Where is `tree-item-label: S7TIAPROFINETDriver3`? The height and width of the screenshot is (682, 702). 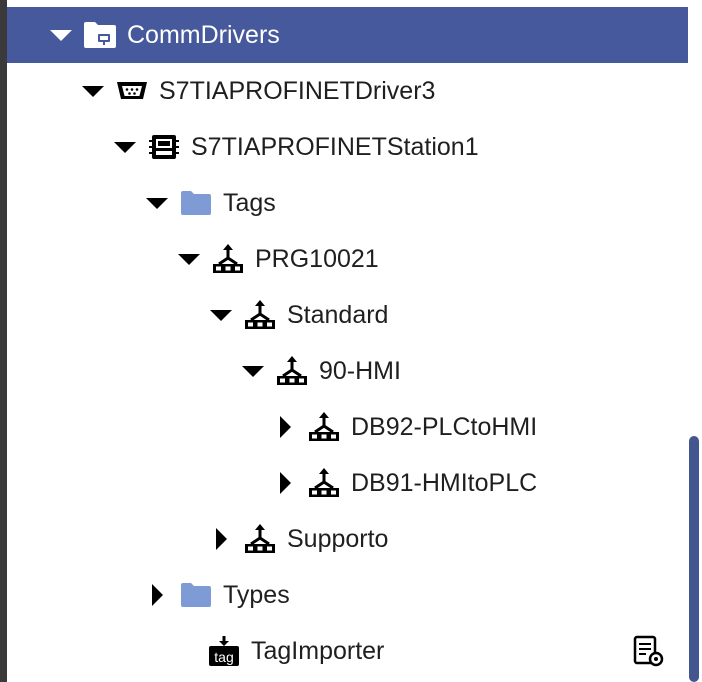
tree-item-label: S7TIAPROFINETDriver3 is located at coordinates (297, 90).